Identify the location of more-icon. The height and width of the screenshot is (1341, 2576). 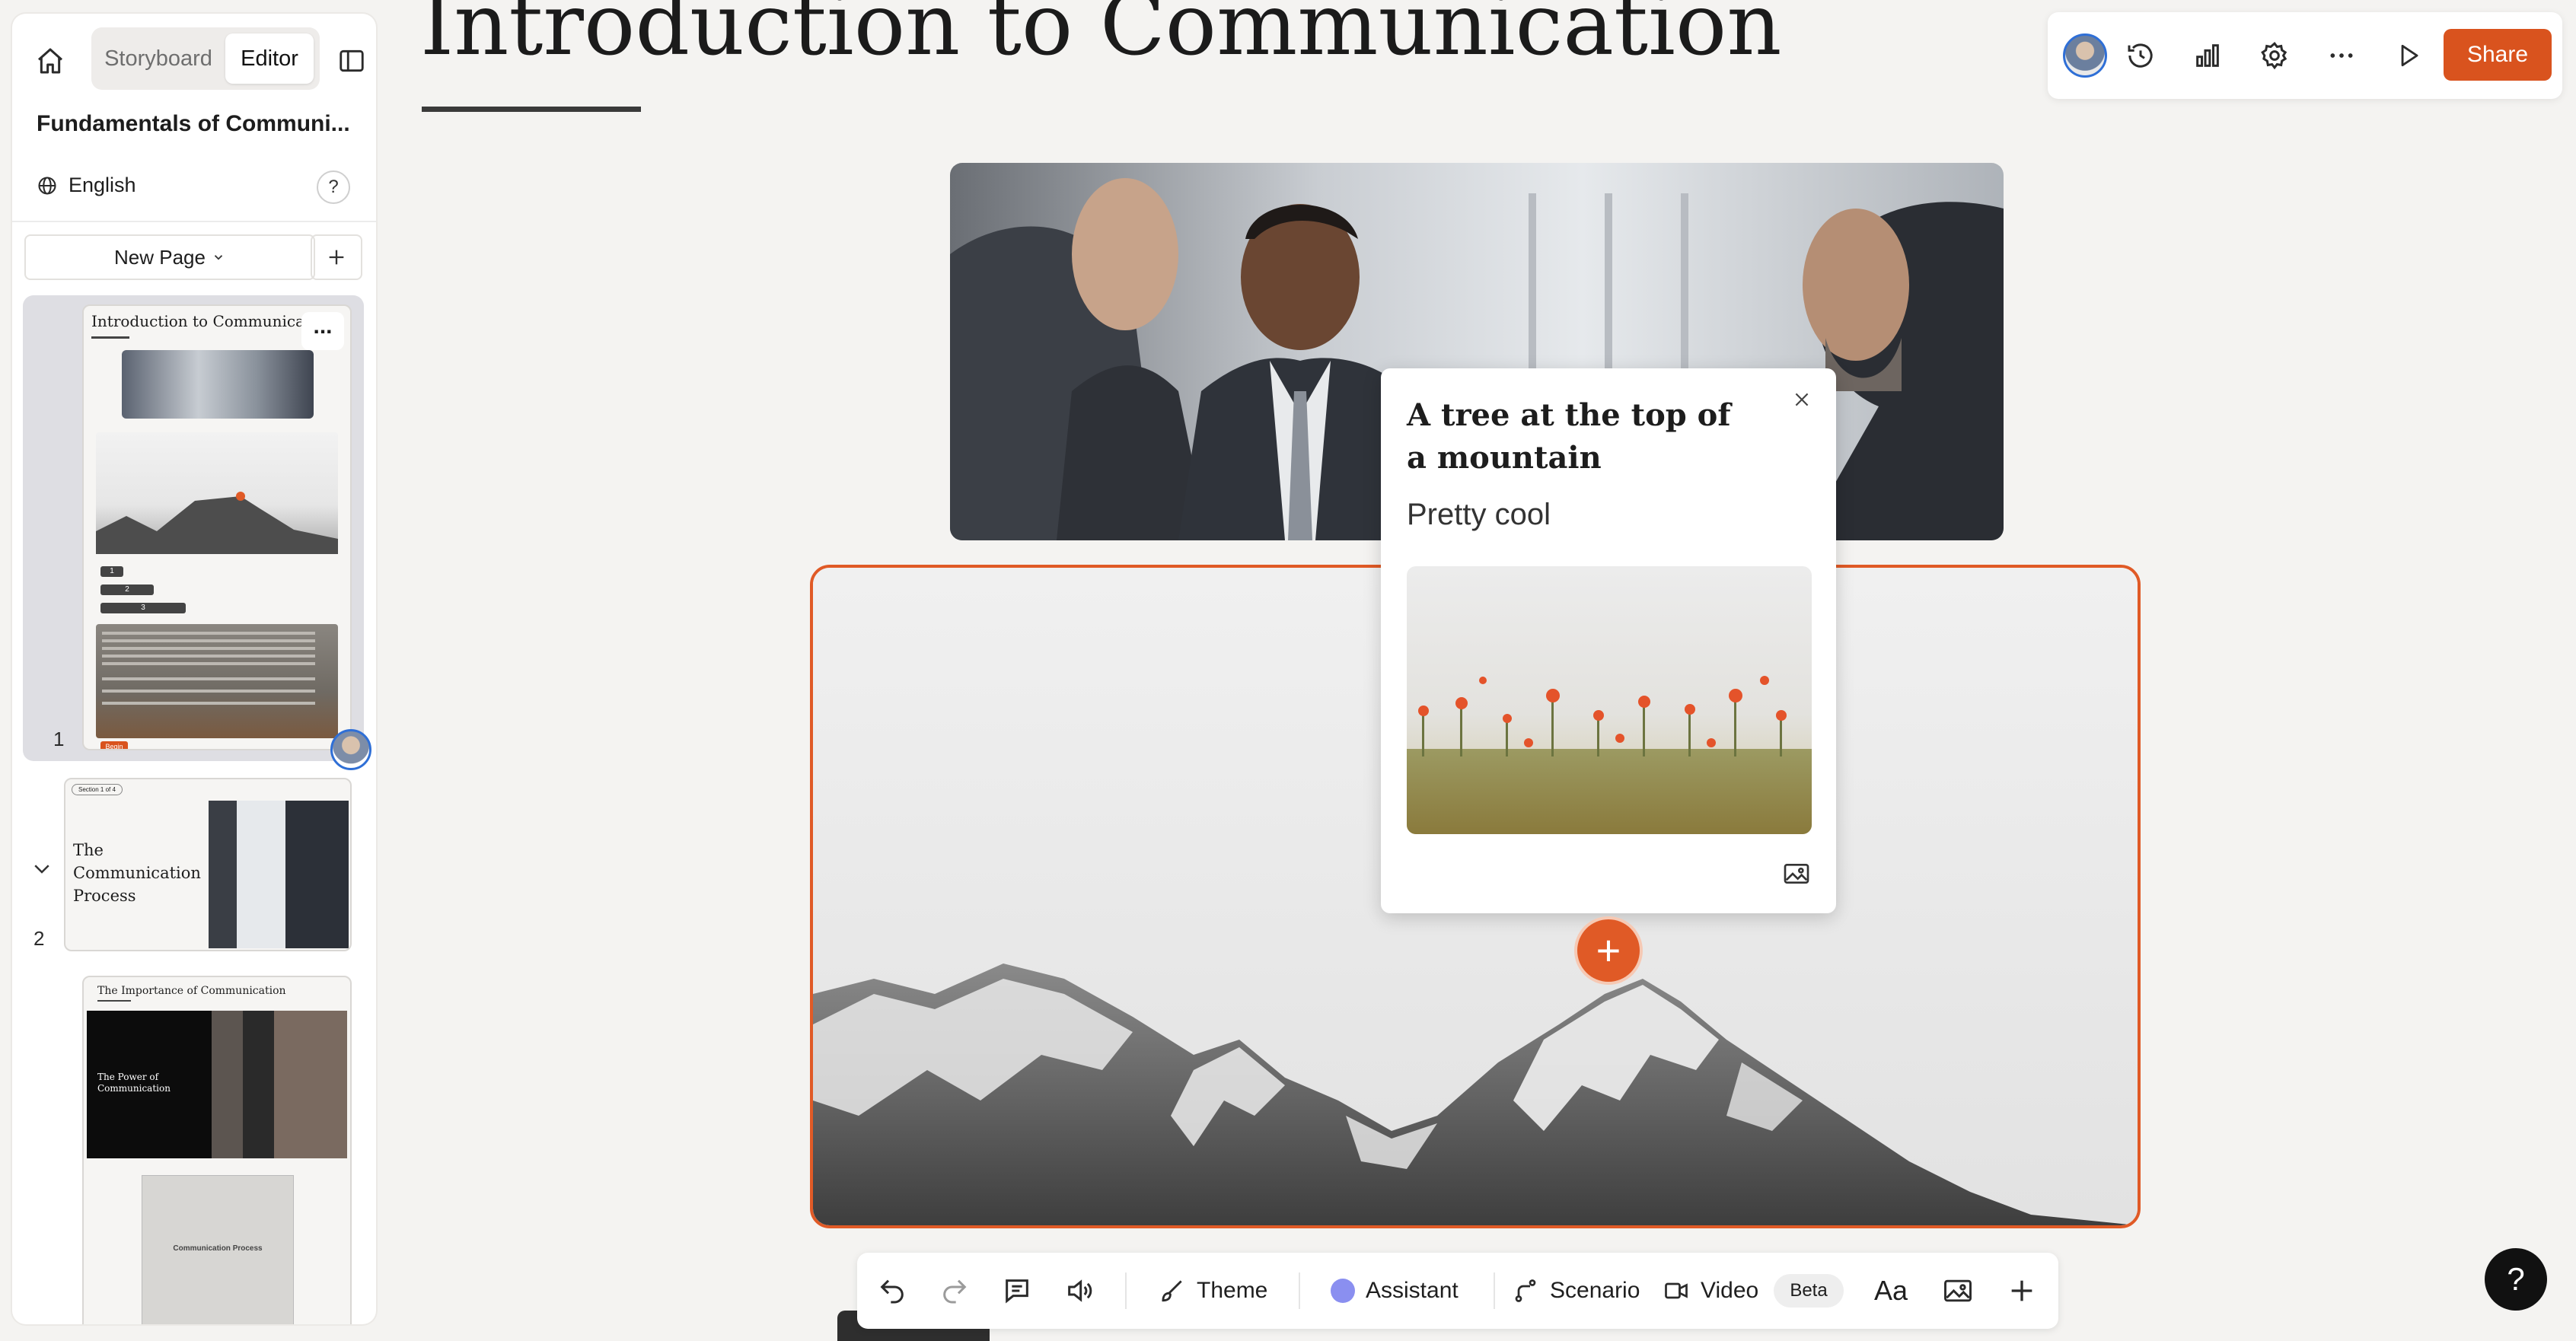
(2342, 55).